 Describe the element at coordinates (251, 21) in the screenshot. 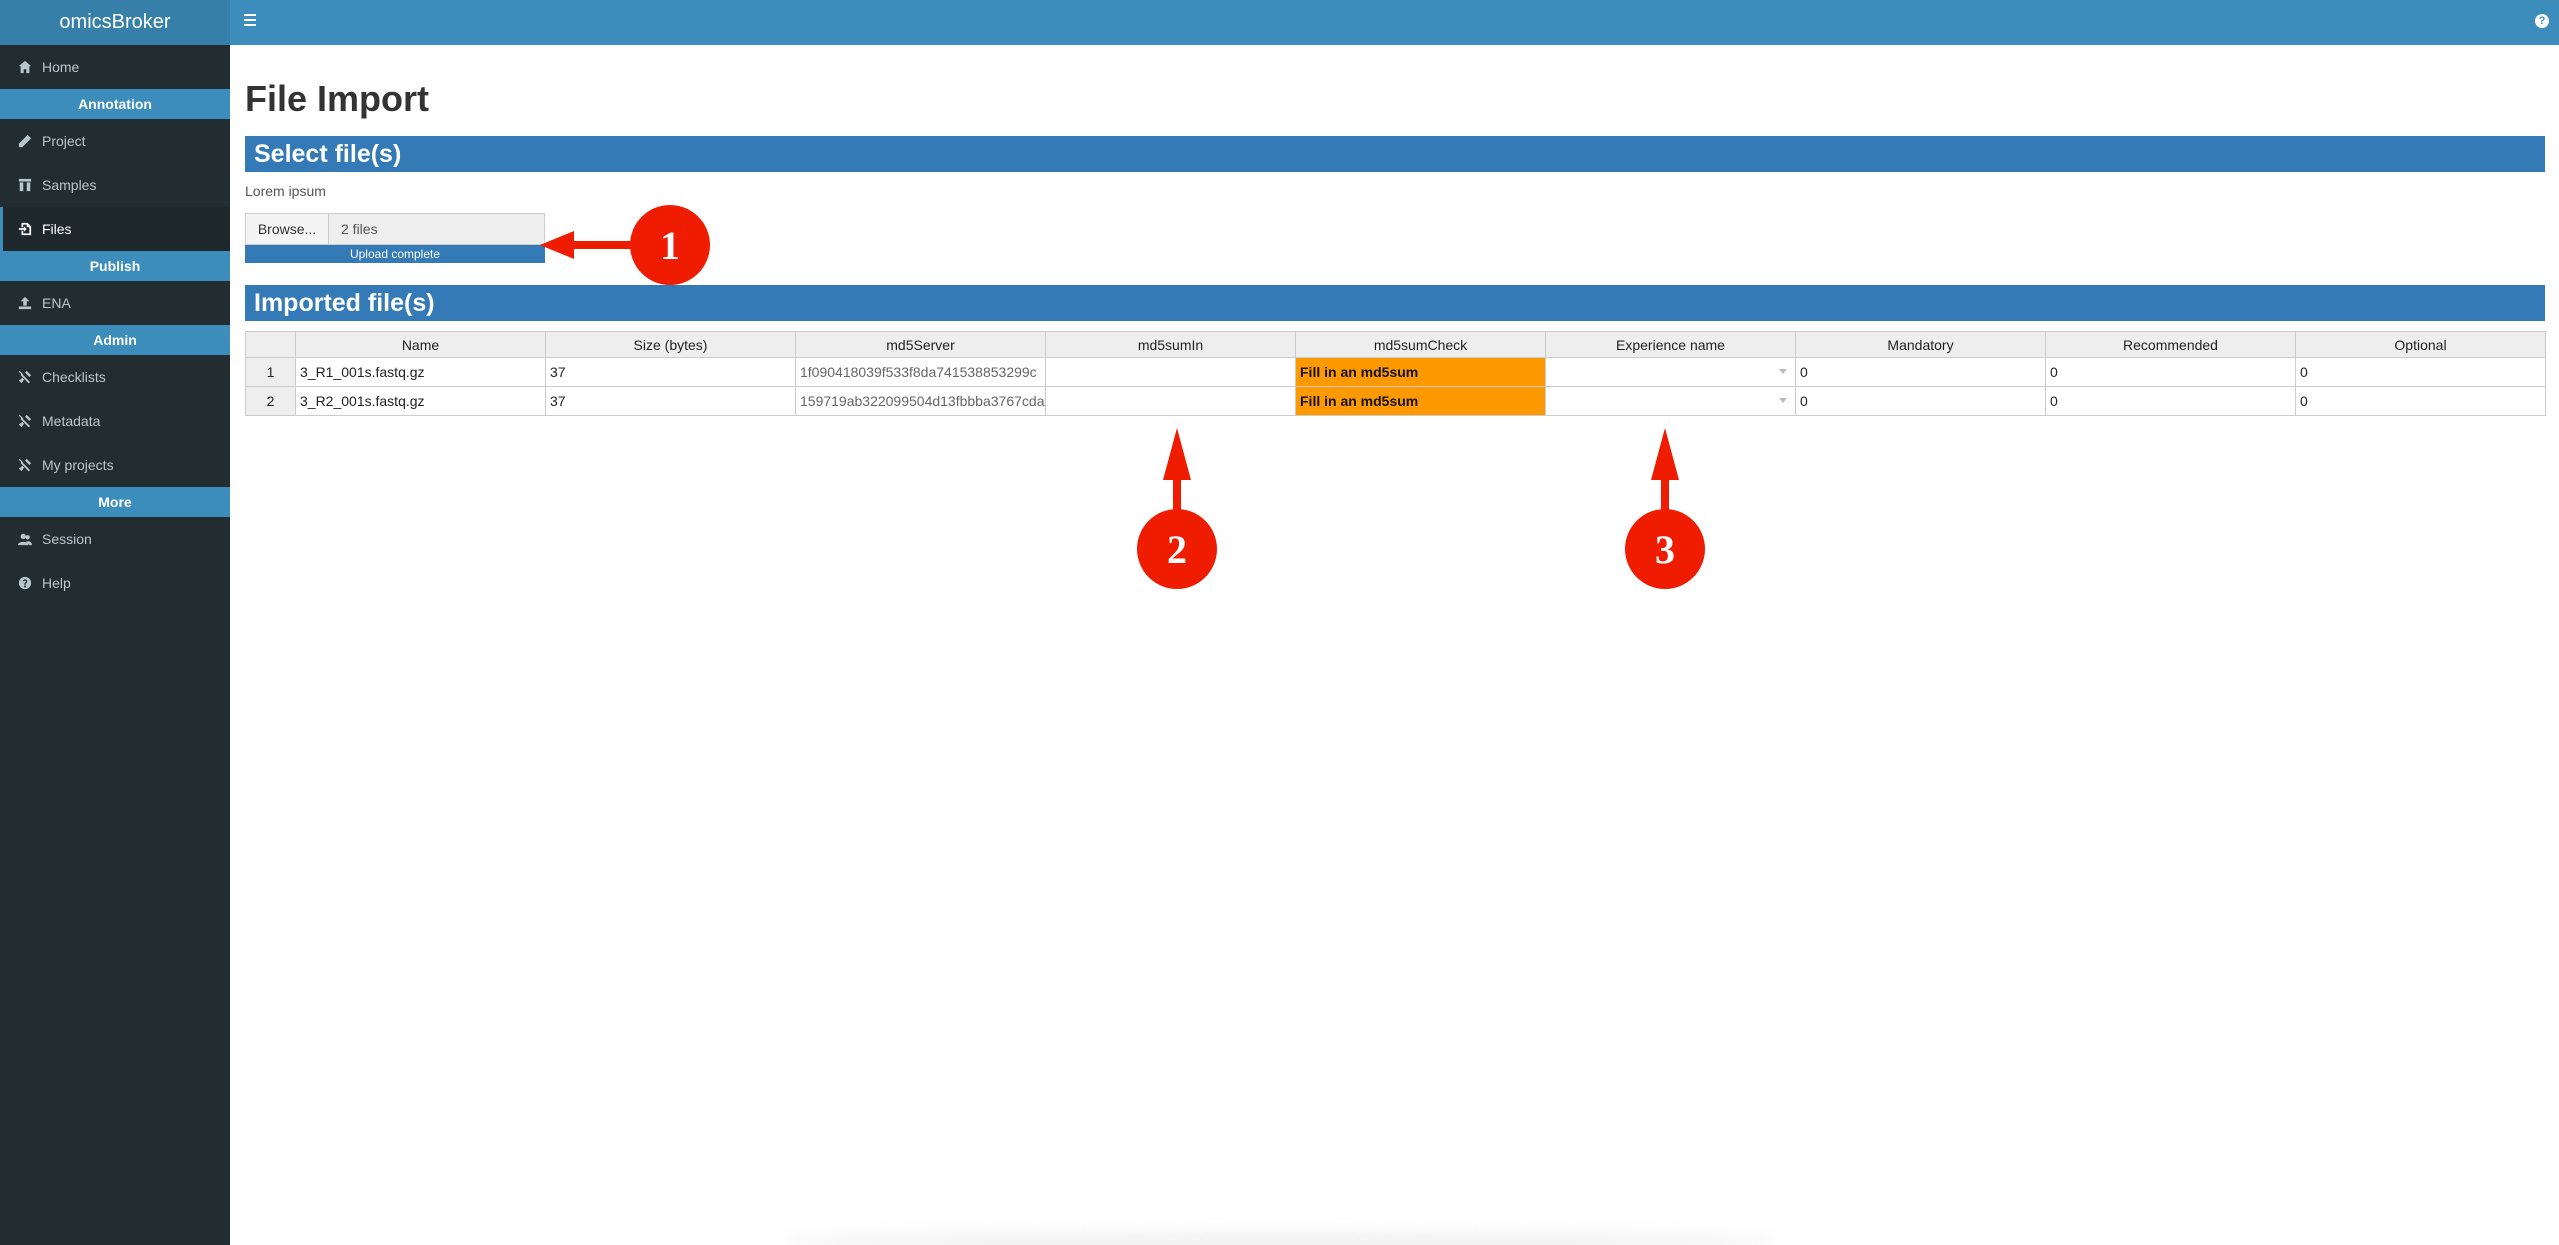

I see `hamburger-icon` at that location.